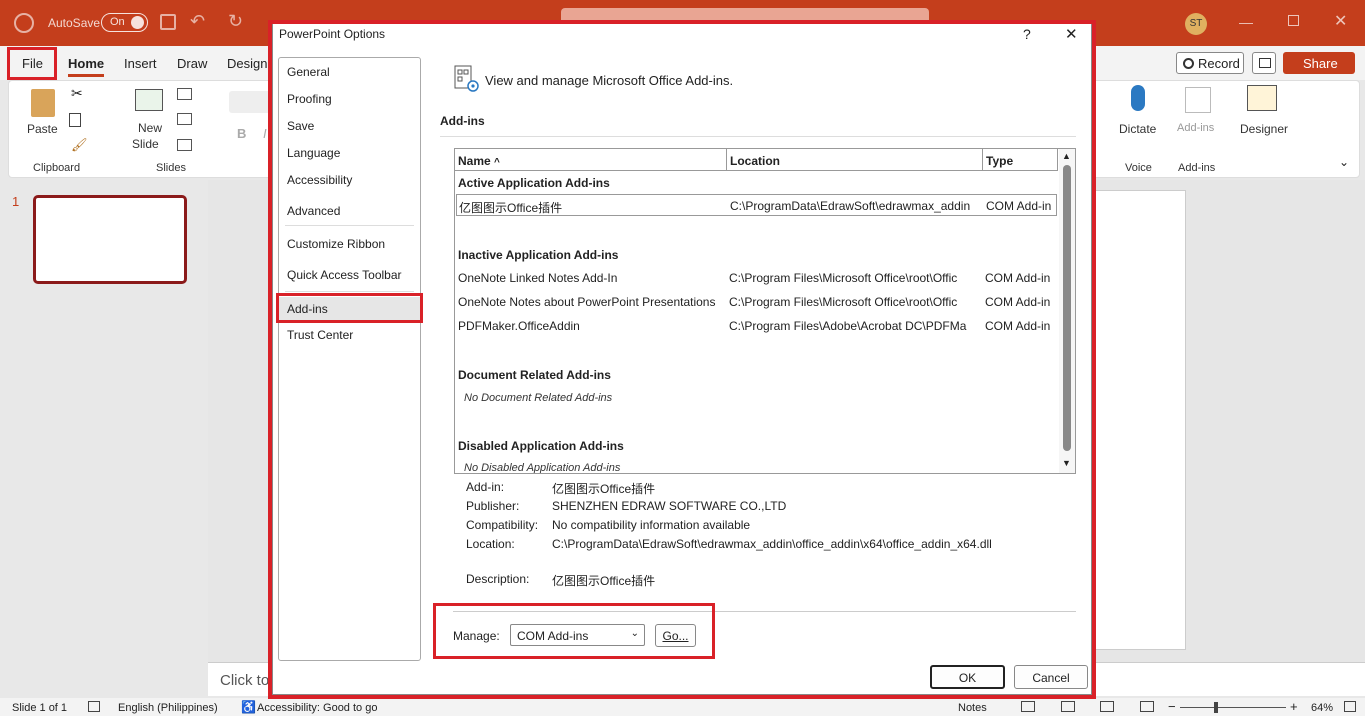 Image resolution: width=1365 pixels, height=716 pixels. Describe the element at coordinates (192, 63) in the screenshot. I see `tab-draw: Draw` at that location.